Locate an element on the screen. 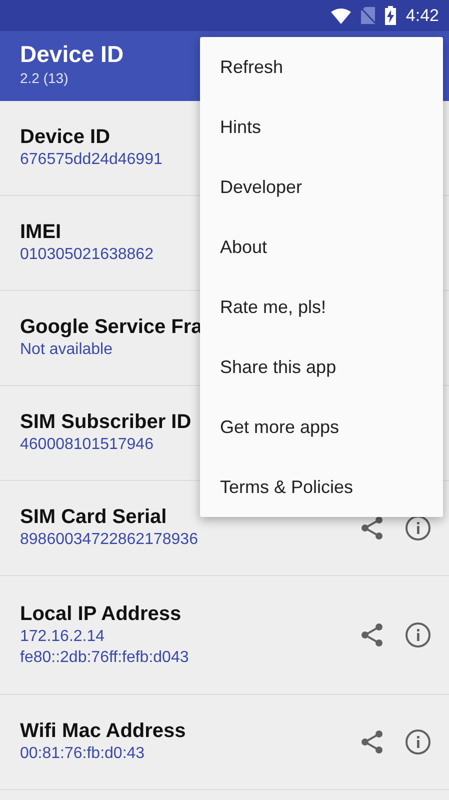 The height and width of the screenshot is (800, 449). row-title: SIM Subscriber ID is located at coordinates (106, 423).